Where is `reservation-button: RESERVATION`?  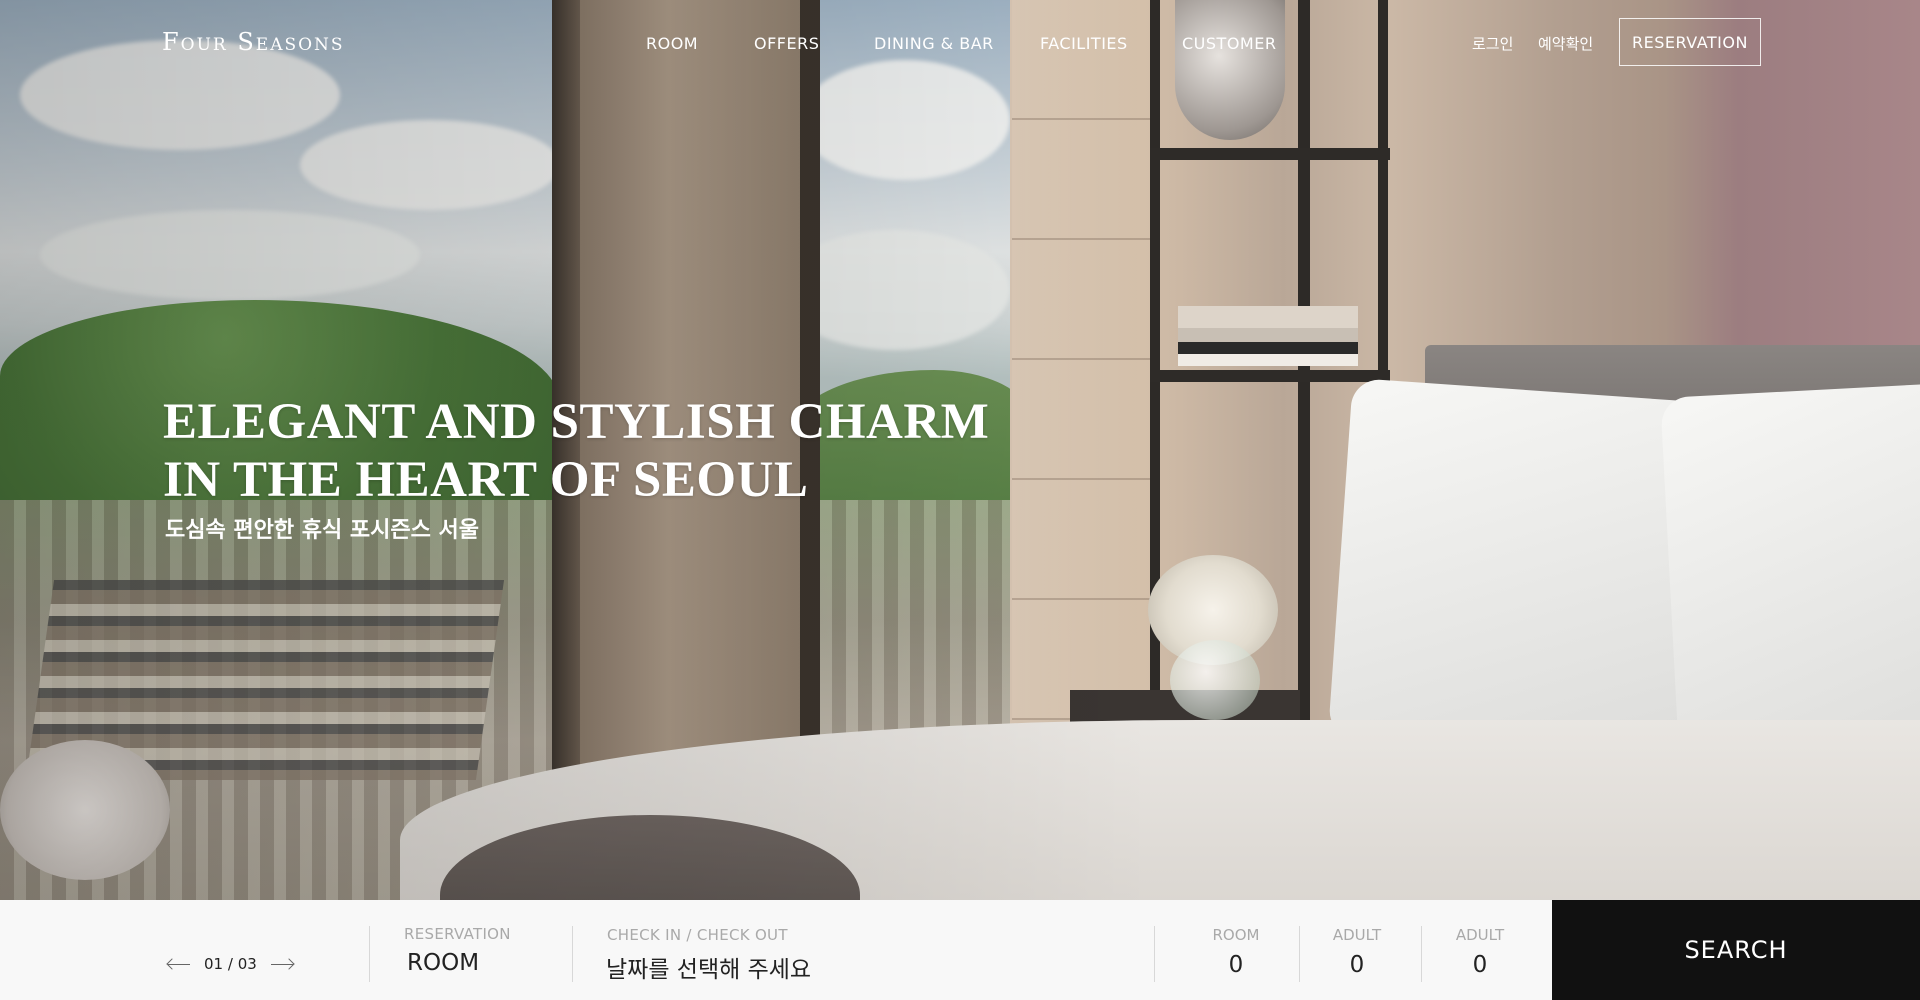 reservation-button: RESERVATION is located at coordinates (1690, 42).